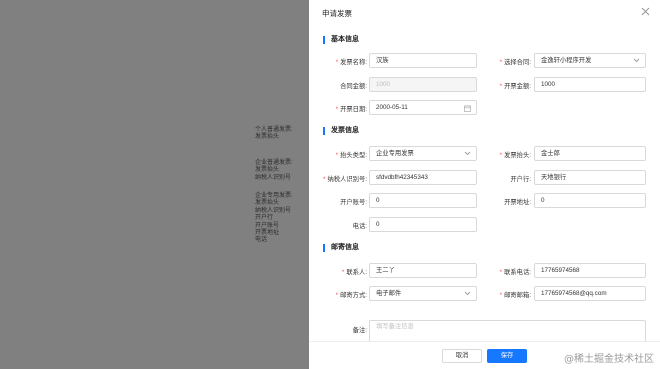 This screenshot has height=369, width=660. Describe the element at coordinates (423, 107) in the screenshot. I see `invoice-date-picker: 2000-05-11` at that location.